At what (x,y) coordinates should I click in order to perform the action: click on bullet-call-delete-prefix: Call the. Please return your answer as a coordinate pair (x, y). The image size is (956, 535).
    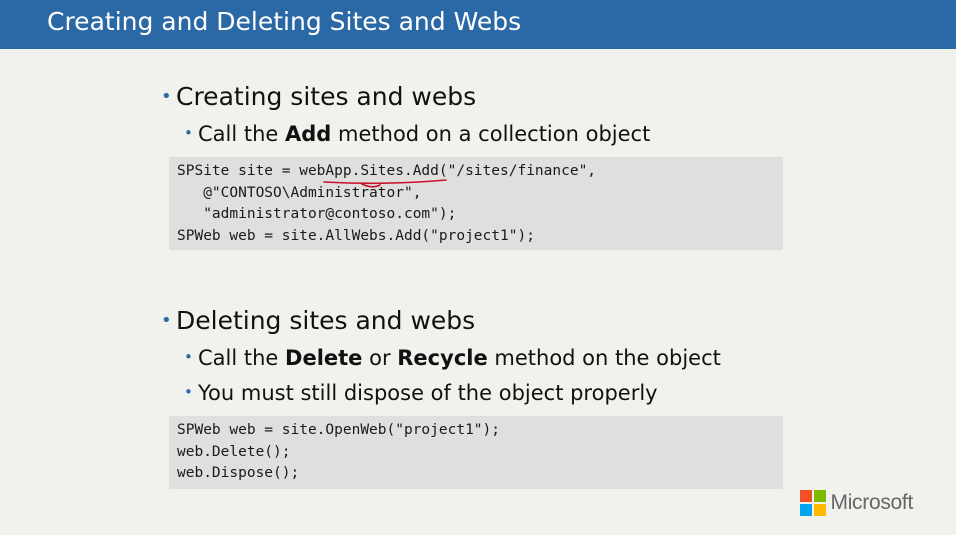
    Looking at the image, I should click on (242, 358).